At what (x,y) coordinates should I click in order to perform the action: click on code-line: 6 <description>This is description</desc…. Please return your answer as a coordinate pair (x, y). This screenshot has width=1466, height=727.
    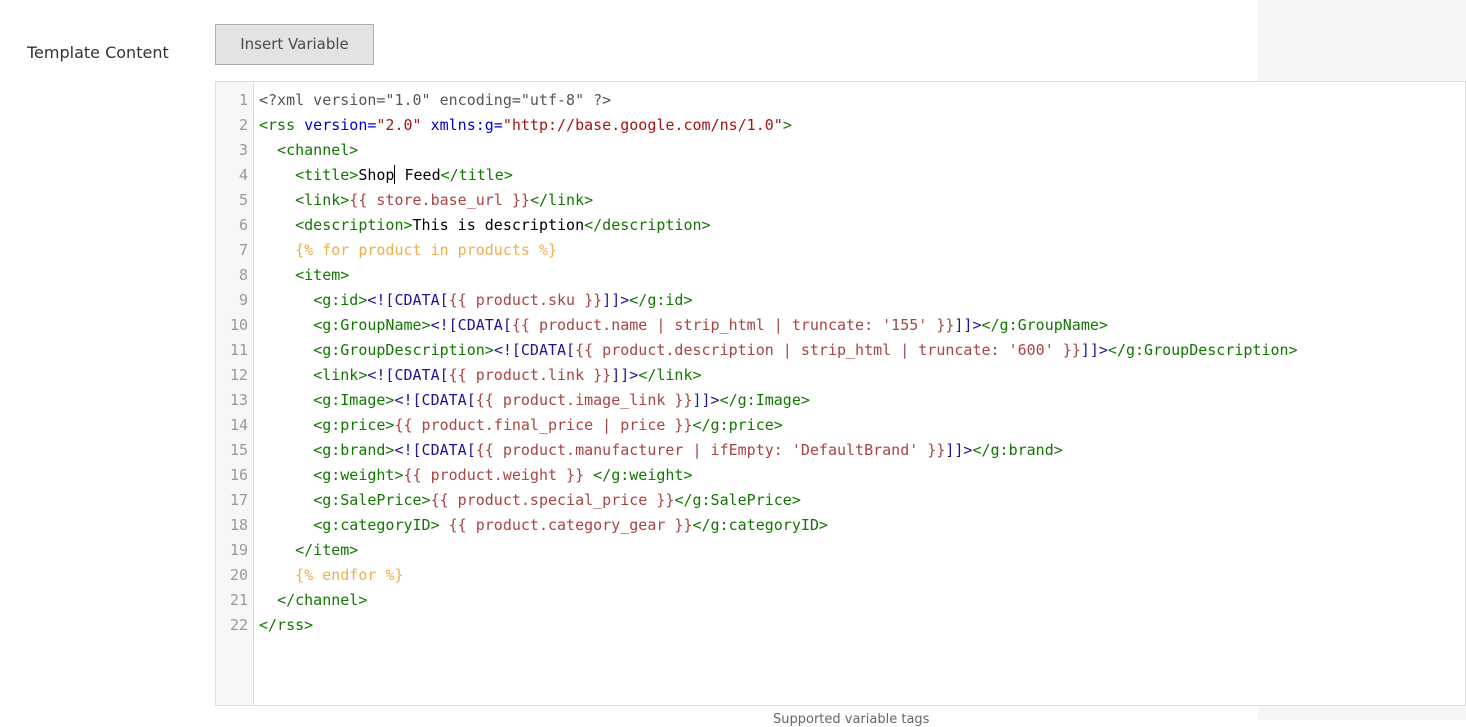
    Looking at the image, I should click on (840, 225).